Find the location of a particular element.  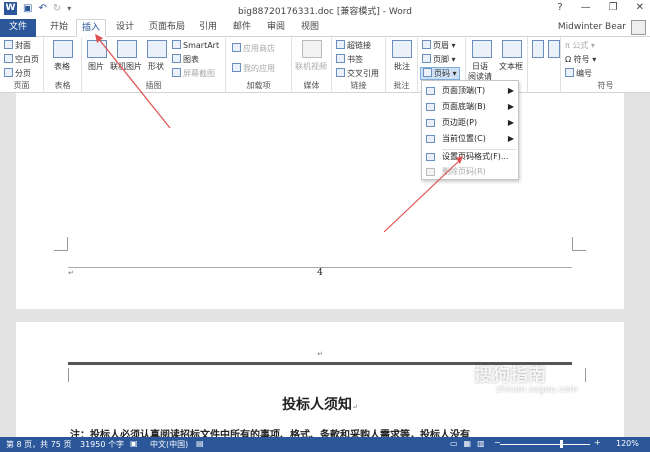

page-number-button: 页码 ▾ is located at coordinates (440, 73).